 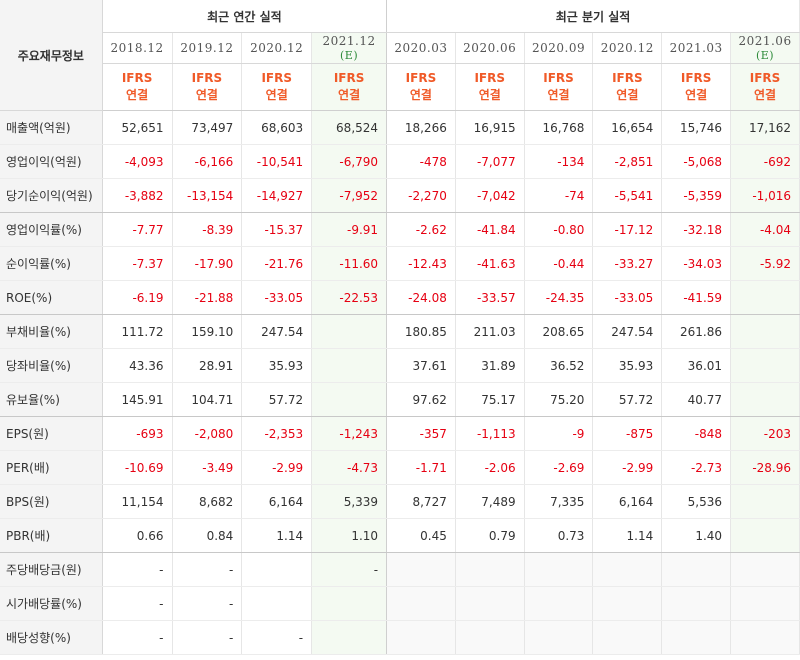 What do you see at coordinates (696, 535) in the screenshot?
I see `value-cell: 1.40` at bounding box center [696, 535].